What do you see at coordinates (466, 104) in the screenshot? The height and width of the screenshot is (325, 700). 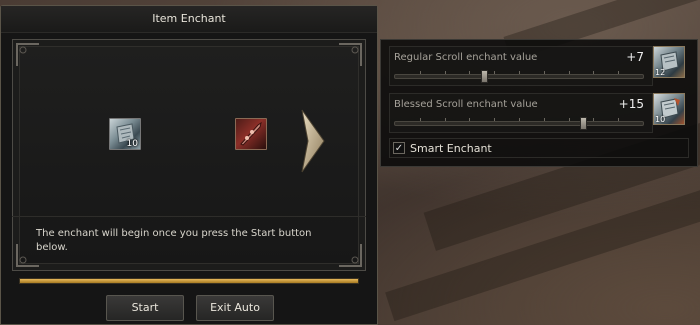 I see `blessed-scroll-label: Blessed Scroll enchant value` at bounding box center [466, 104].